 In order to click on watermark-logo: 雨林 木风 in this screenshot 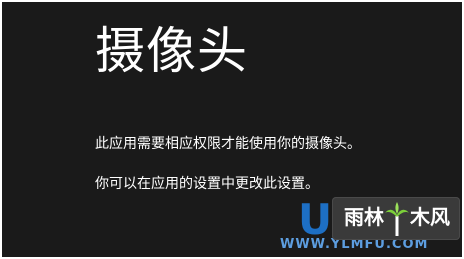, I will do `click(396, 218)`.